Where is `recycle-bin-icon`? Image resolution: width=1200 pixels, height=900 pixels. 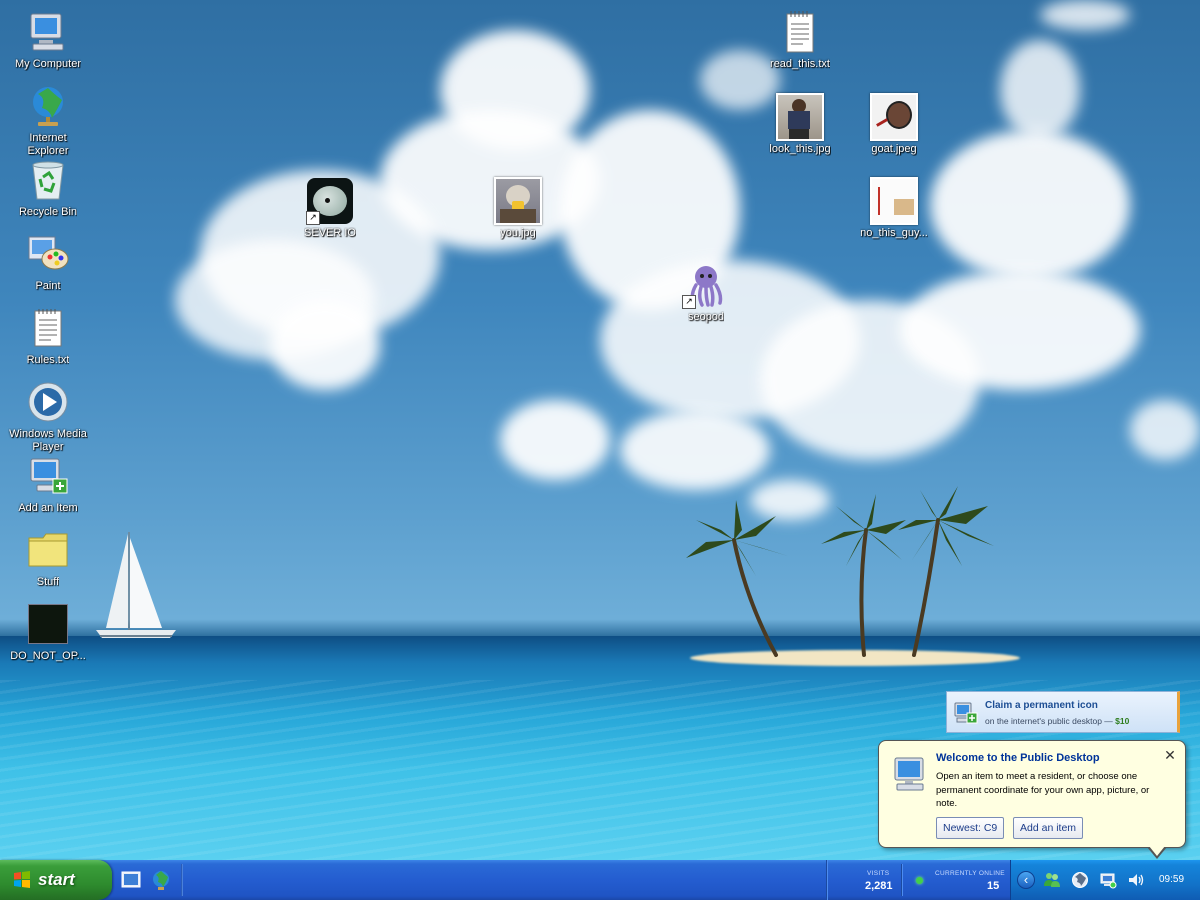
recycle-bin-icon is located at coordinates (48, 180).